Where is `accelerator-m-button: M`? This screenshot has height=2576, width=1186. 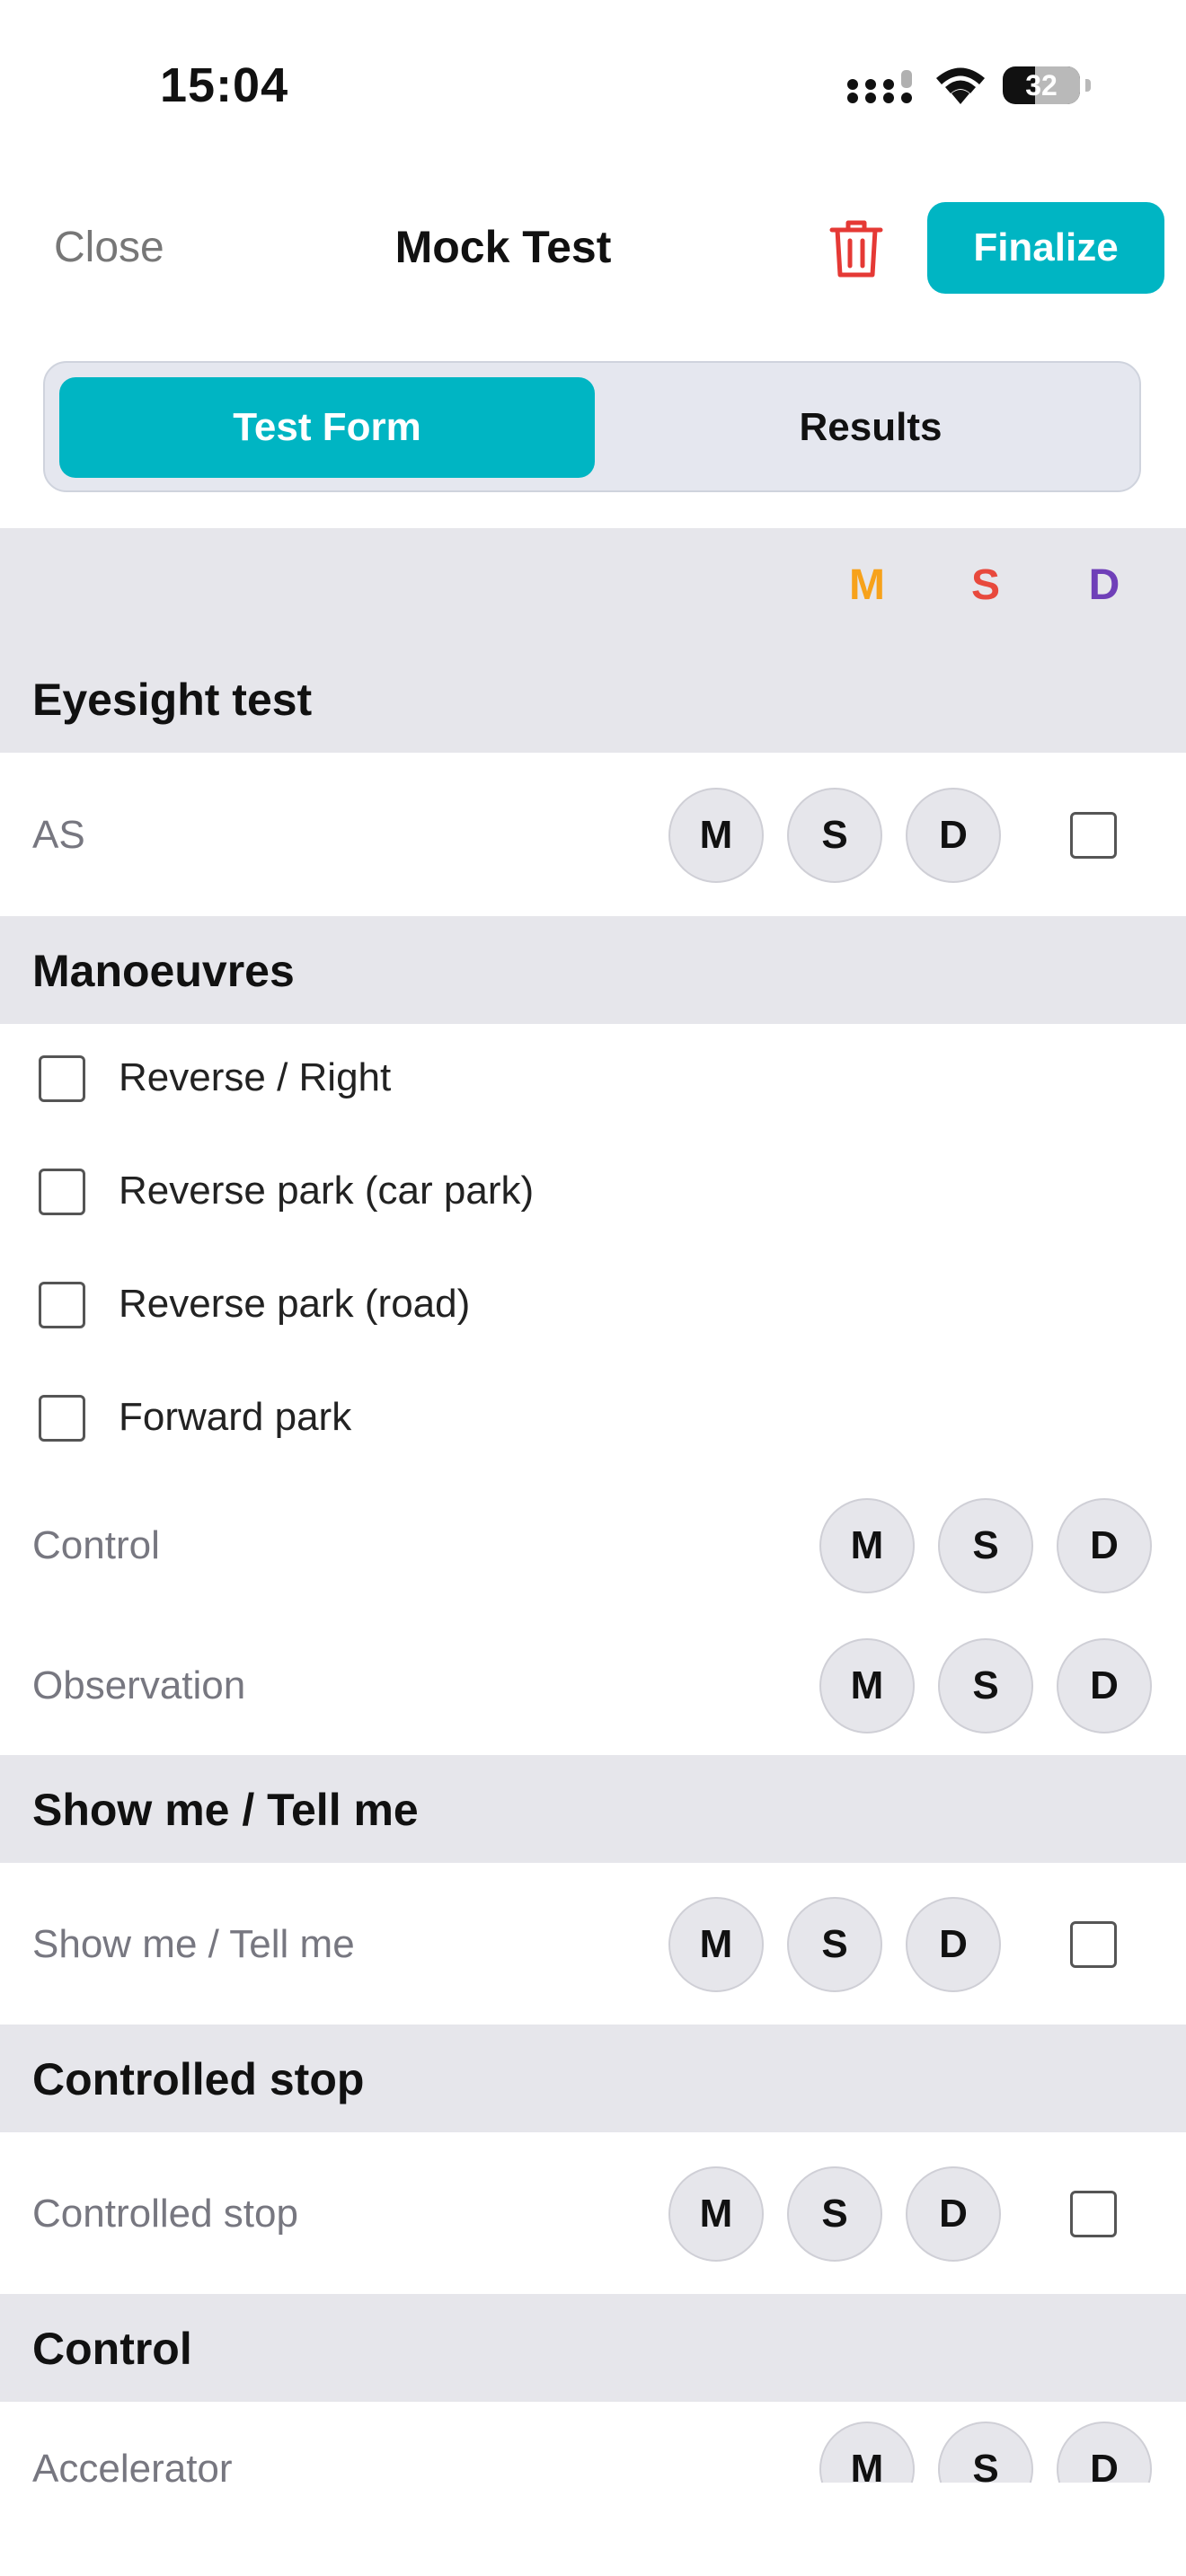
accelerator-m-button: M is located at coordinates (867, 2452).